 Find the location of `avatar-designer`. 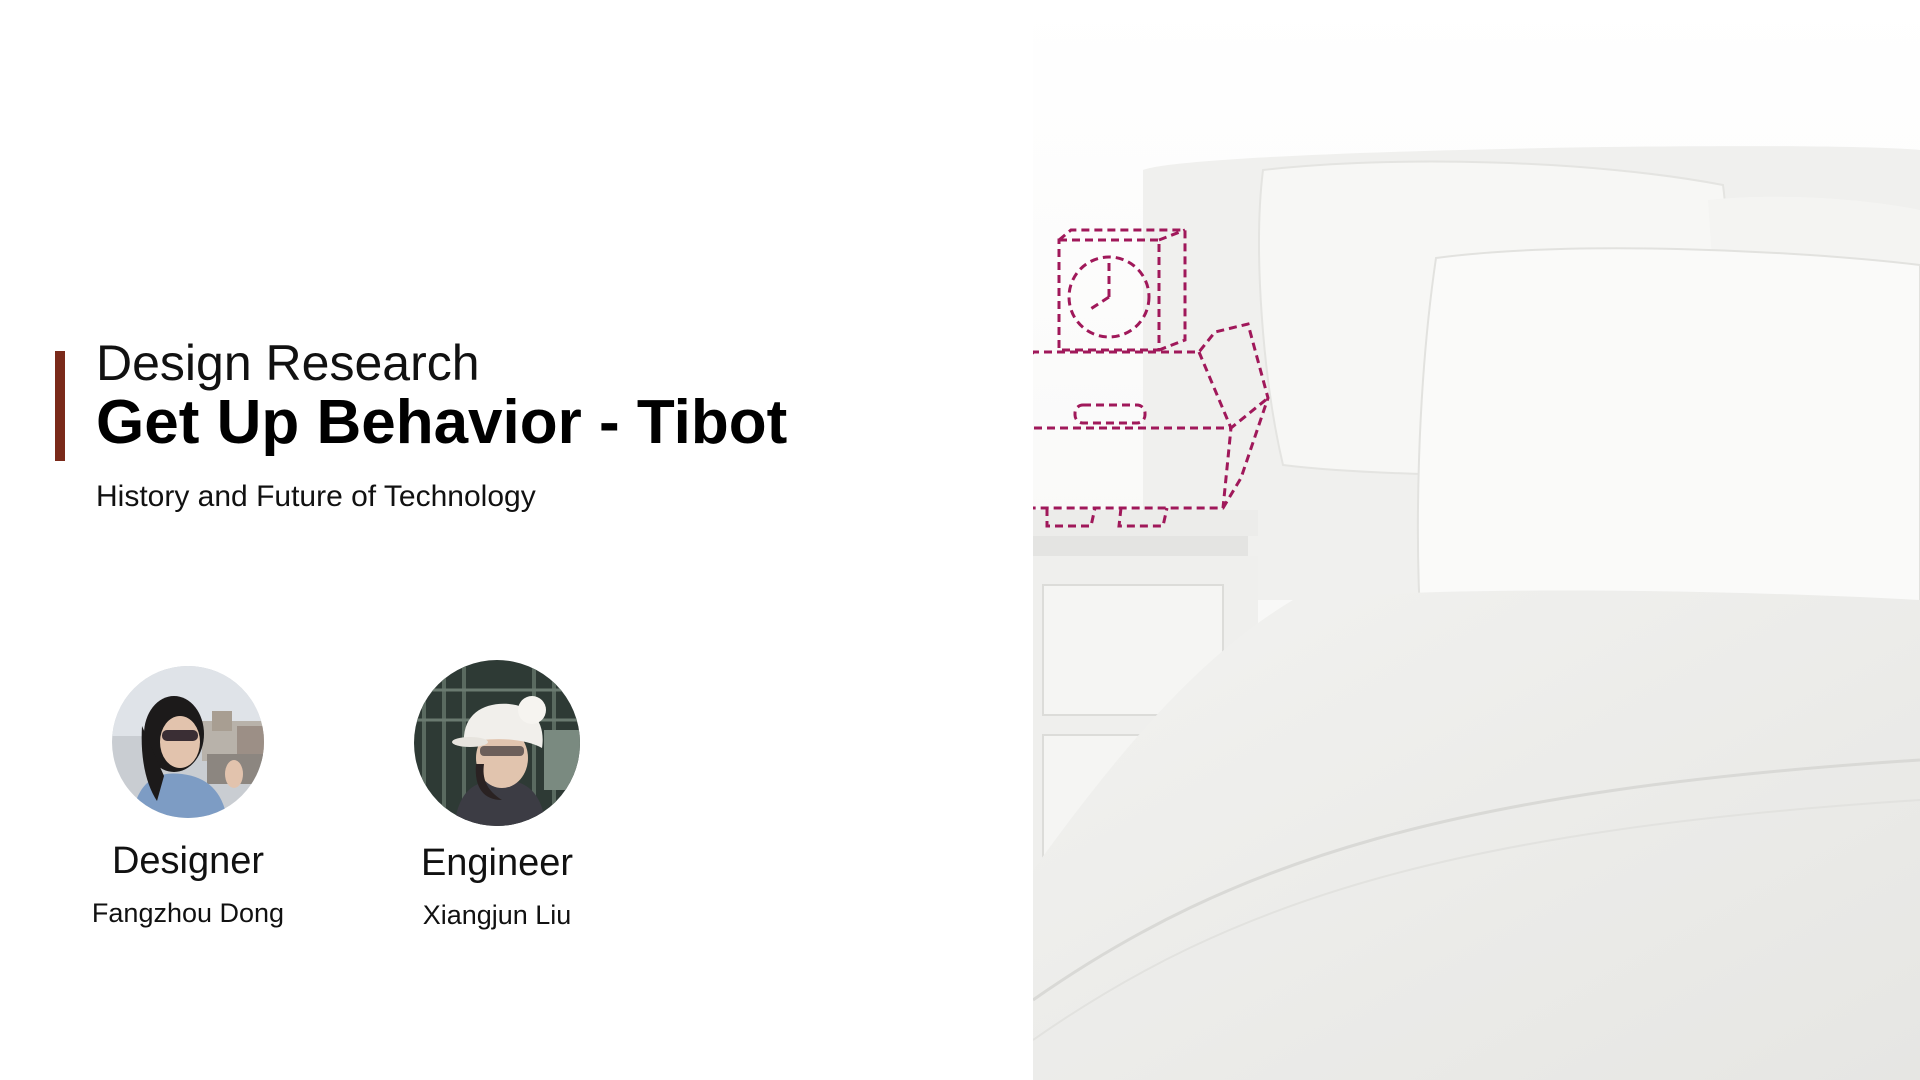

avatar-designer is located at coordinates (188, 742).